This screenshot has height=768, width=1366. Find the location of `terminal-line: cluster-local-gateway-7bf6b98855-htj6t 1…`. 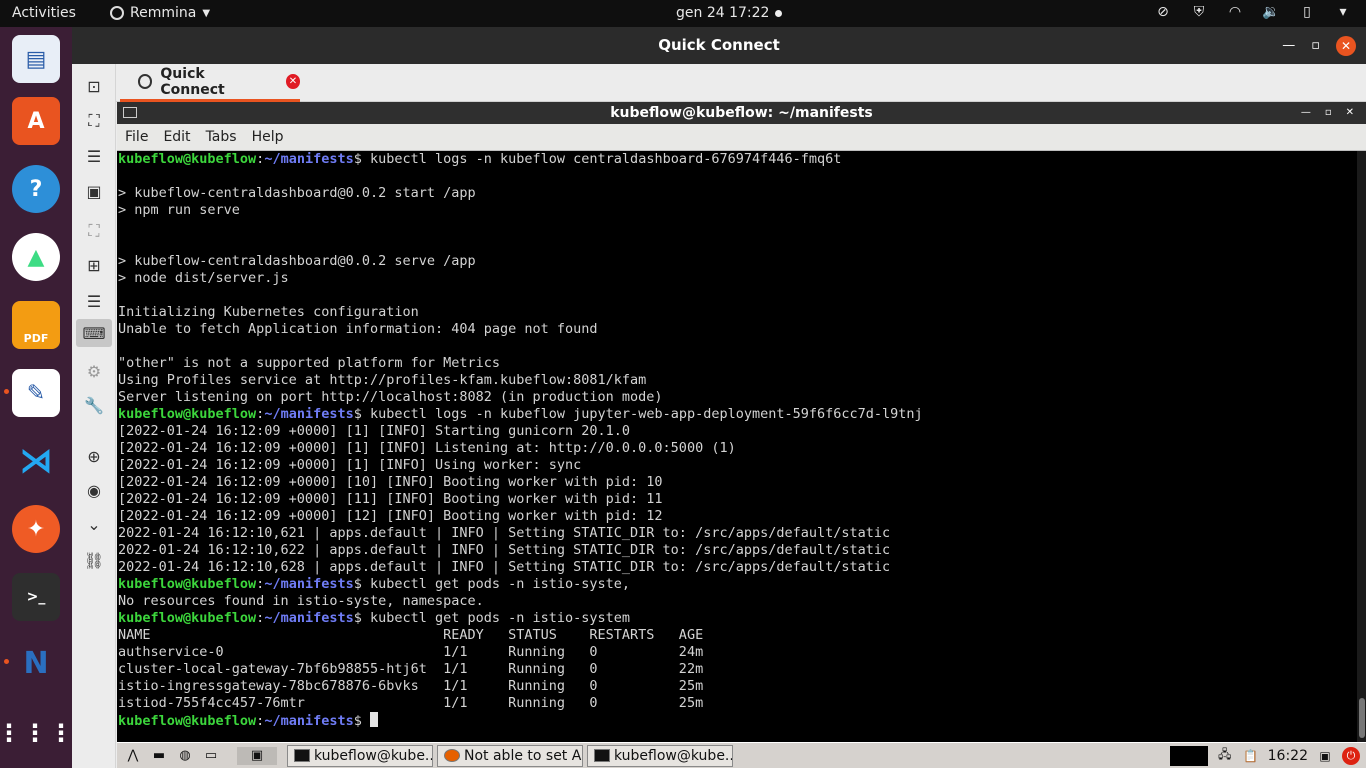

terminal-line: cluster-local-gateway-7bf6b98855-htj6t 1… is located at coordinates (411, 669).